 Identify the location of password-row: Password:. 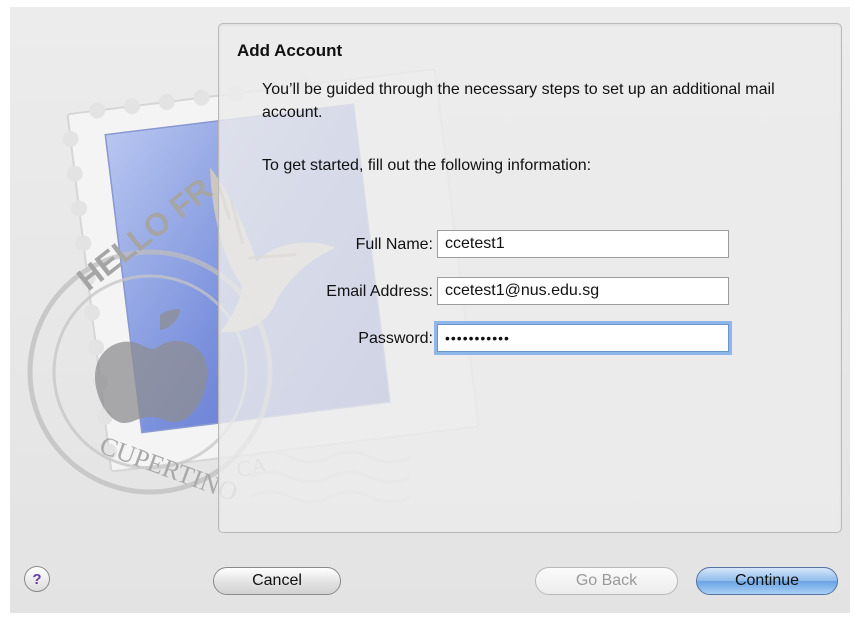
(529, 340).